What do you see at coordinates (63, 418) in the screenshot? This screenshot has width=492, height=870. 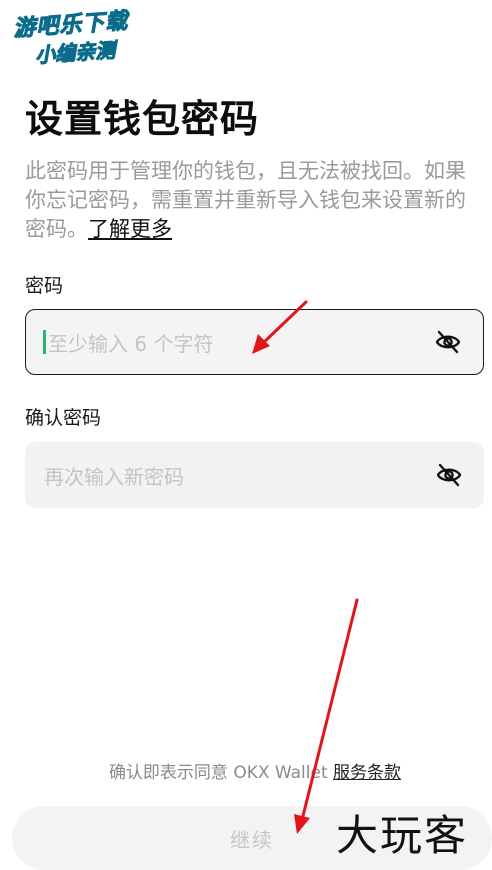 I see `confirm-password-label: 确认密码` at bounding box center [63, 418].